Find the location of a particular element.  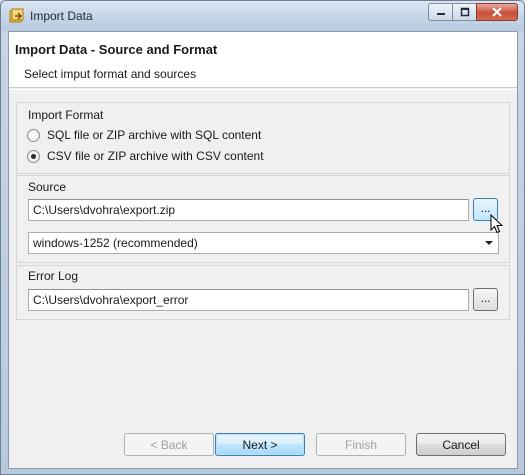

radio-csv is located at coordinates (33, 156).